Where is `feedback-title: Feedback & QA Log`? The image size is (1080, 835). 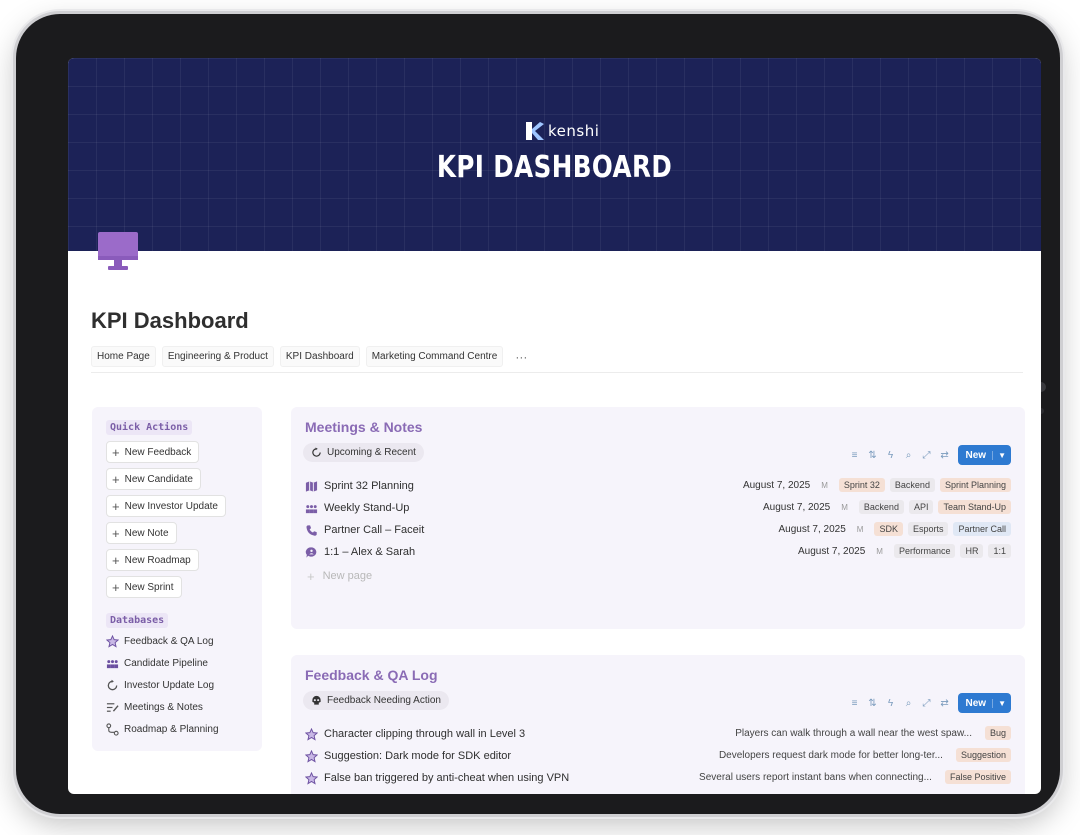 feedback-title: Feedback & QA Log is located at coordinates (371, 675).